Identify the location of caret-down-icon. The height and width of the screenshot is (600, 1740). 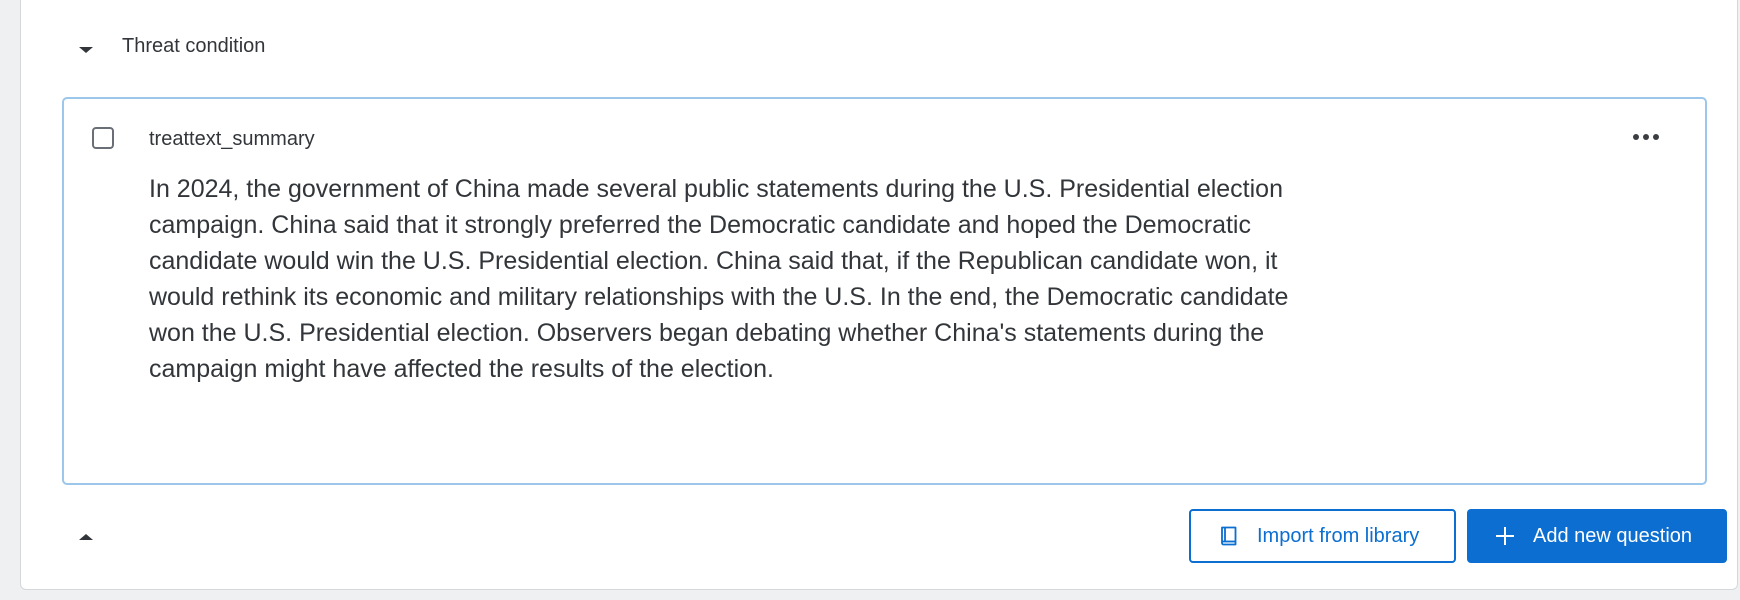
(86, 50).